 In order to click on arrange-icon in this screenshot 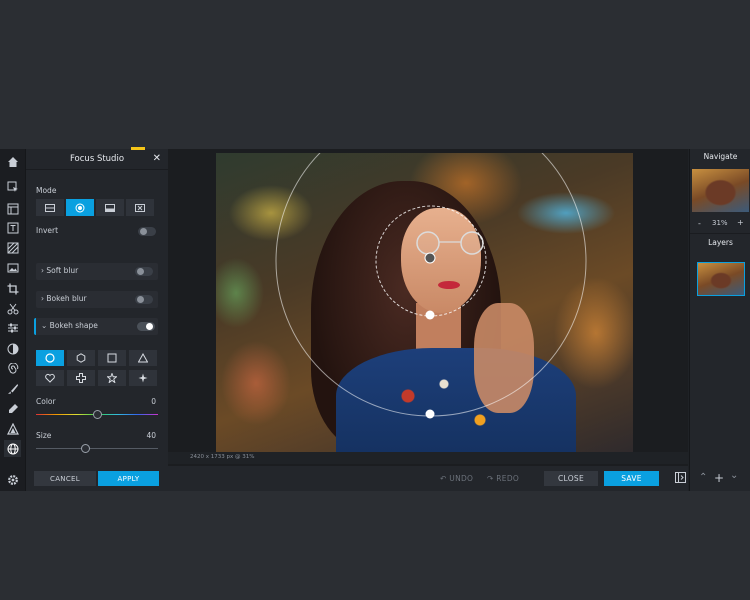, I will do `click(12, 186)`.